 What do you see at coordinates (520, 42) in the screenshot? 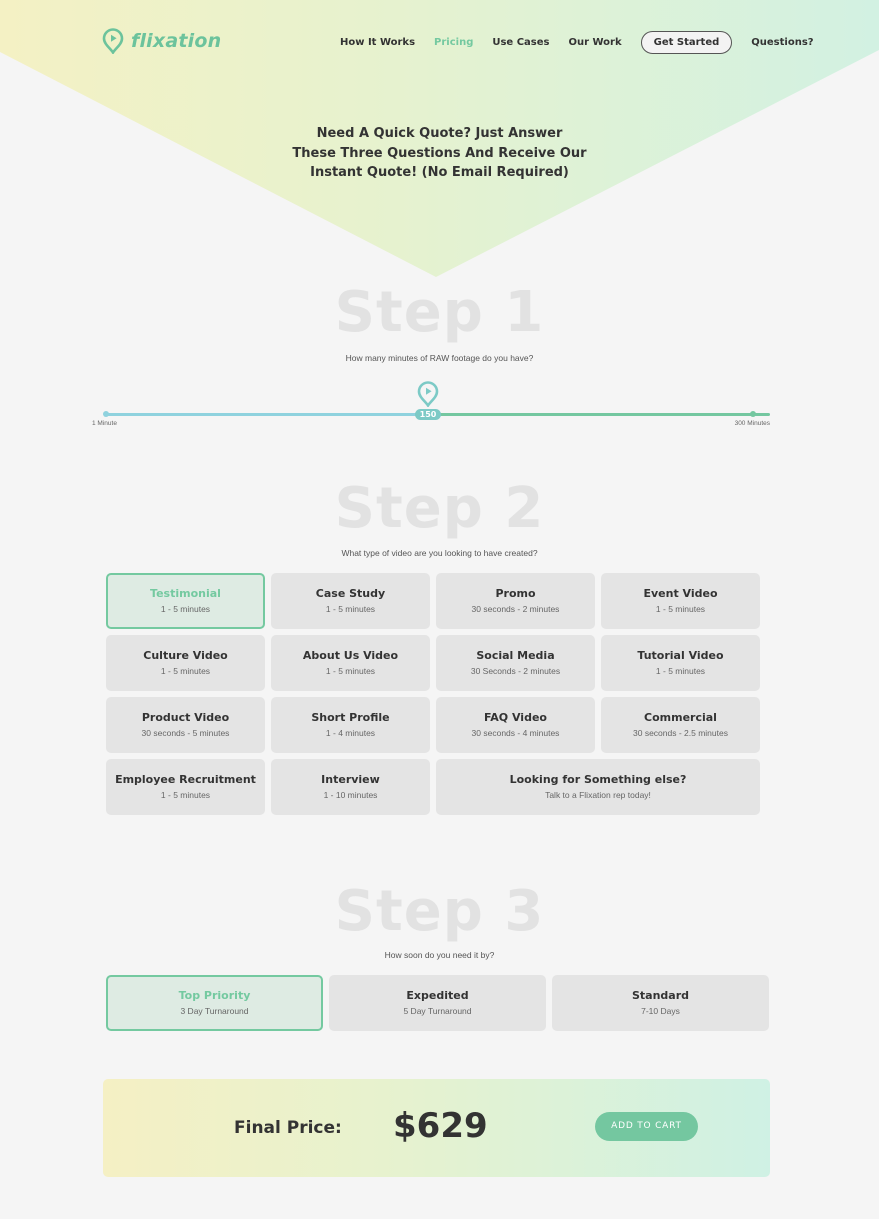
I see `nav-use-cases: Use Cases` at bounding box center [520, 42].